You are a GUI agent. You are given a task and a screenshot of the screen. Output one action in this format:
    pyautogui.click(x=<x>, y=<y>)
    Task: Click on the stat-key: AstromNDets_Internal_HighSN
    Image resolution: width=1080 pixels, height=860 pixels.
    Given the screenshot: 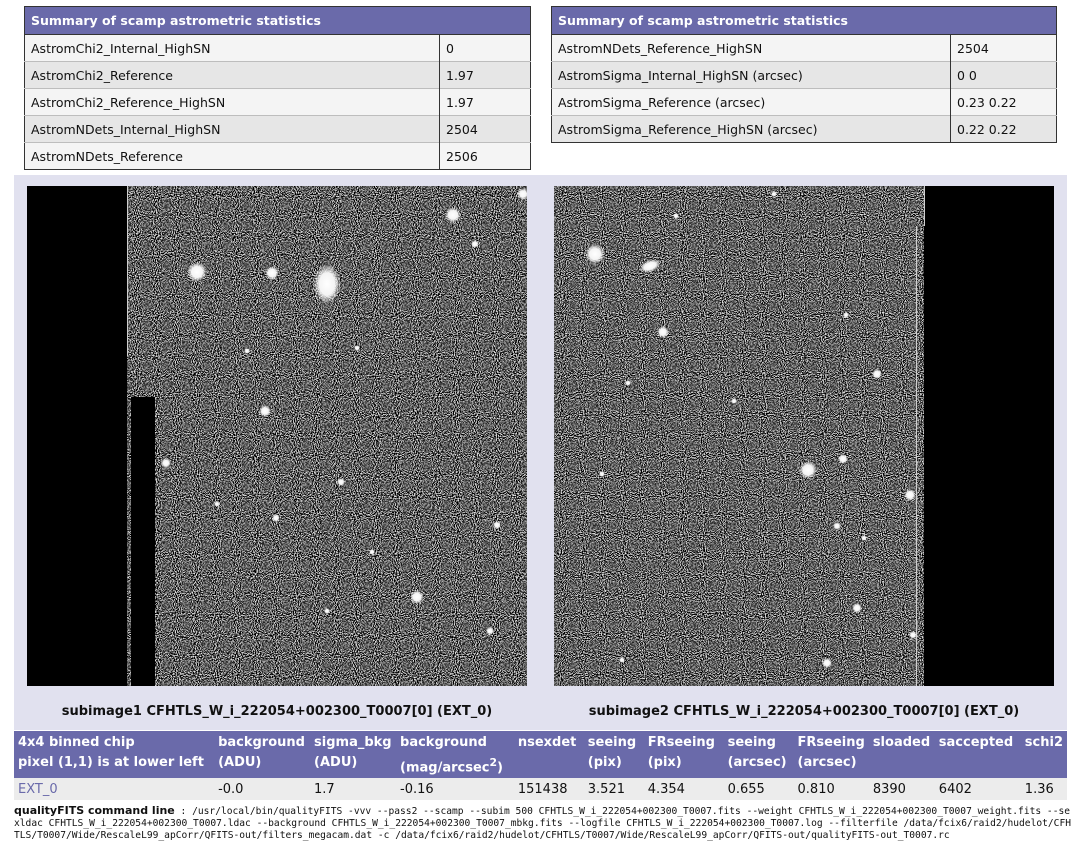 What is the action you would take?
    pyautogui.click(x=232, y=129)
    